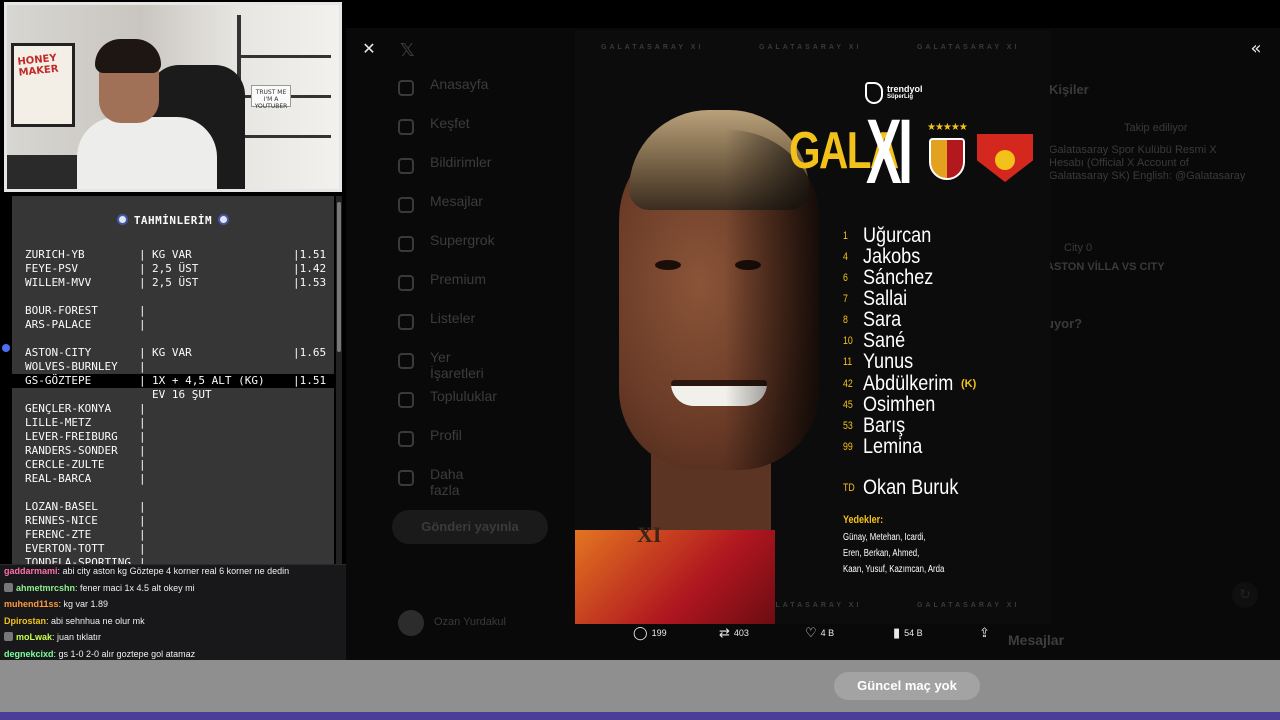 Image resolution: width=1280 pixels, height=720 pixels. Describe the element at coordinates (51, 268) in the screenshot. I see `match-name: FEYE-PSV` at that location.